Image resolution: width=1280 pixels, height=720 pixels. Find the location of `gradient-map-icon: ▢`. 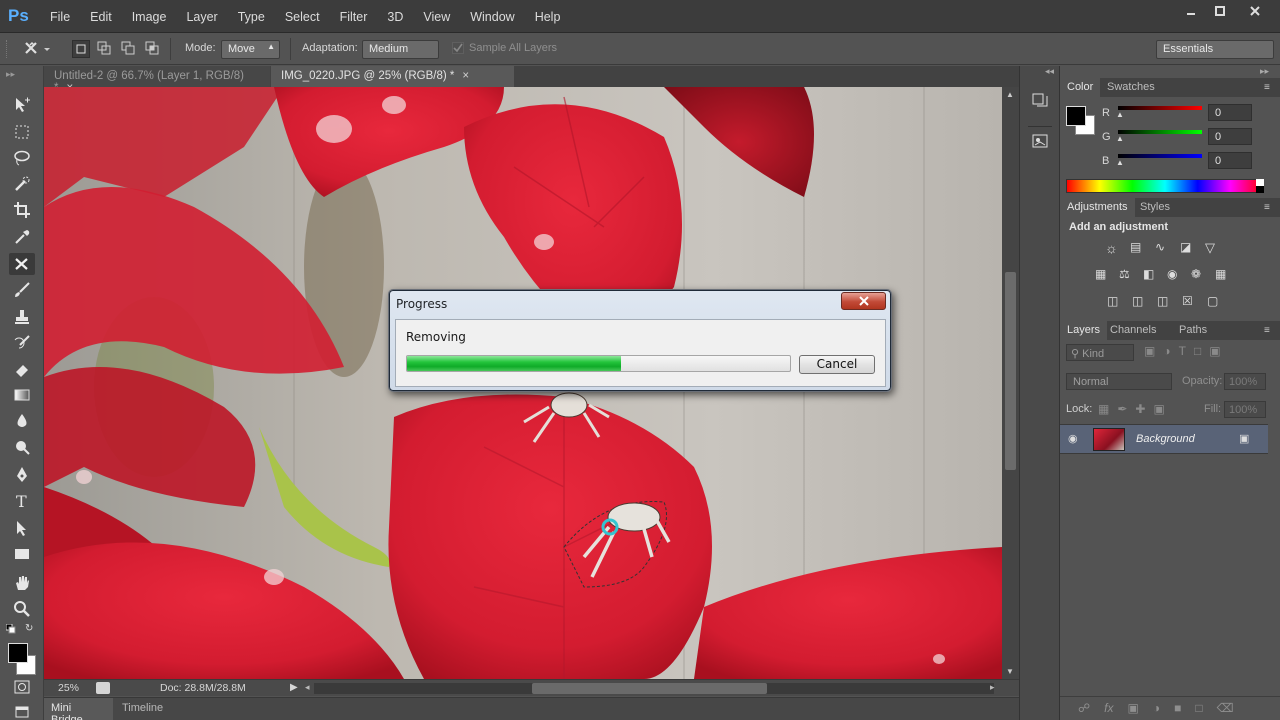

gradient-map-icon: ▢ is located at coordinates (1215, 302).